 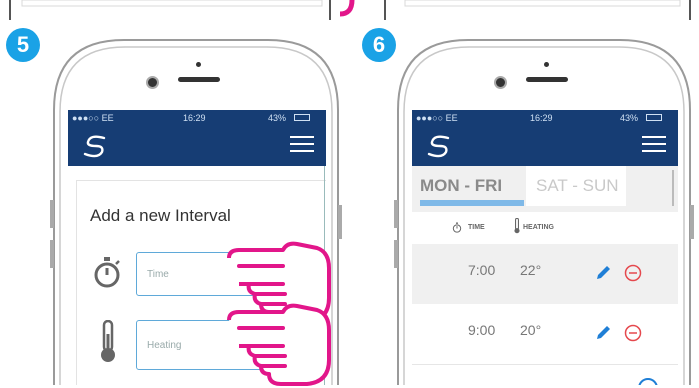 What do you see at coordinates (673, 188) in the screenshot?
I see `scroll-indicator` at bounding box center [673, 188].